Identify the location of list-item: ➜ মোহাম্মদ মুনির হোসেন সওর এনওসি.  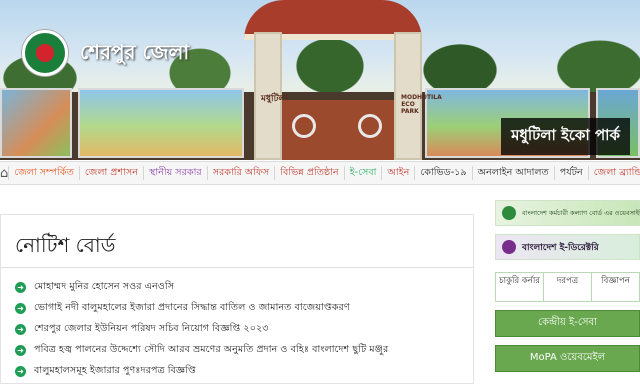
(201, 287).